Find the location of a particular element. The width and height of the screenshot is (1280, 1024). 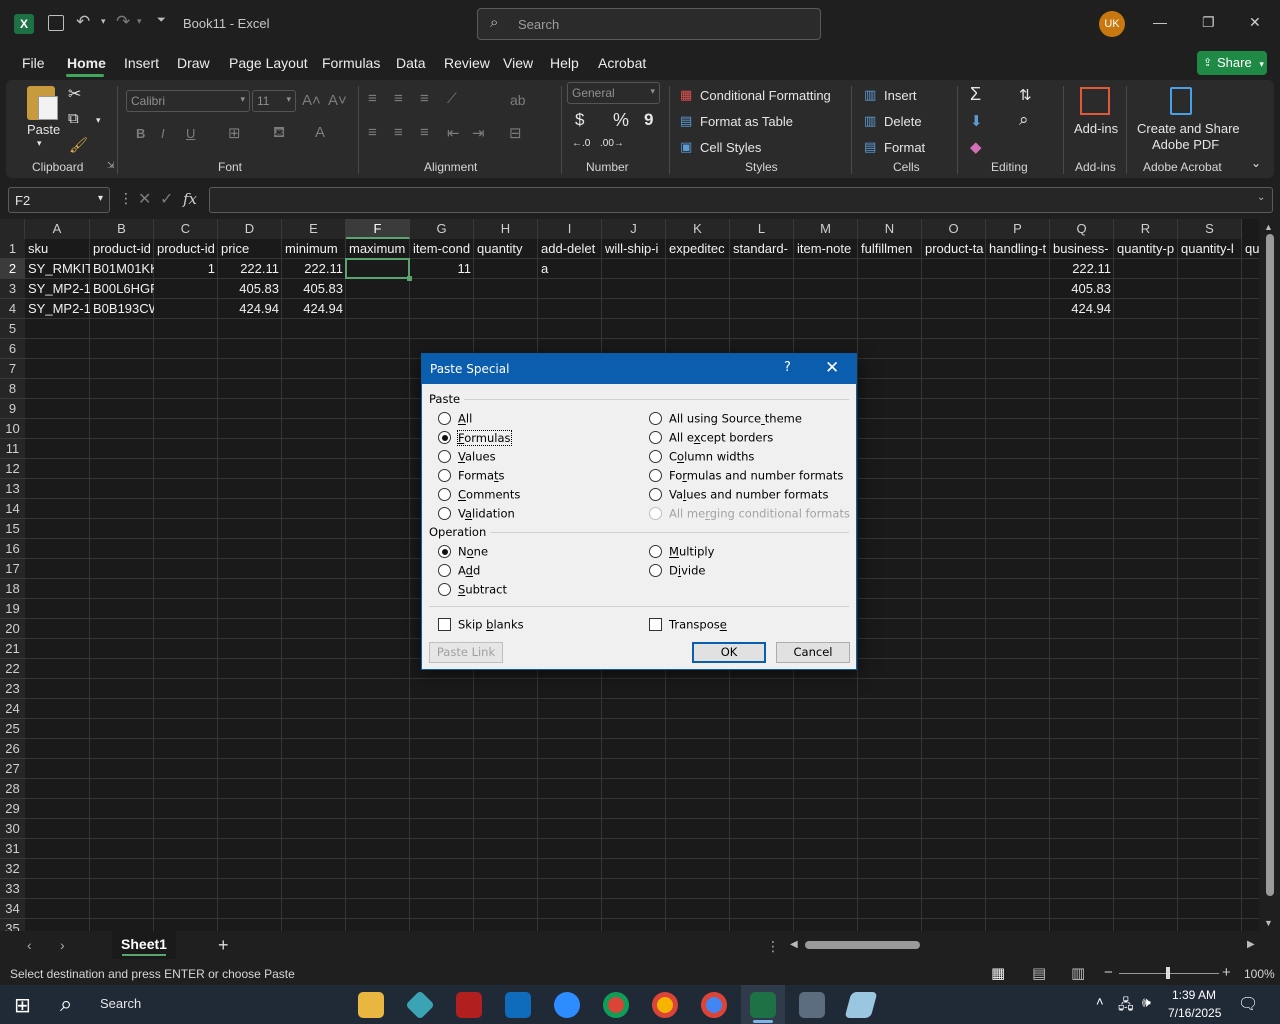

middle-align-icon: ≡ is located at coordinates (398, 98).